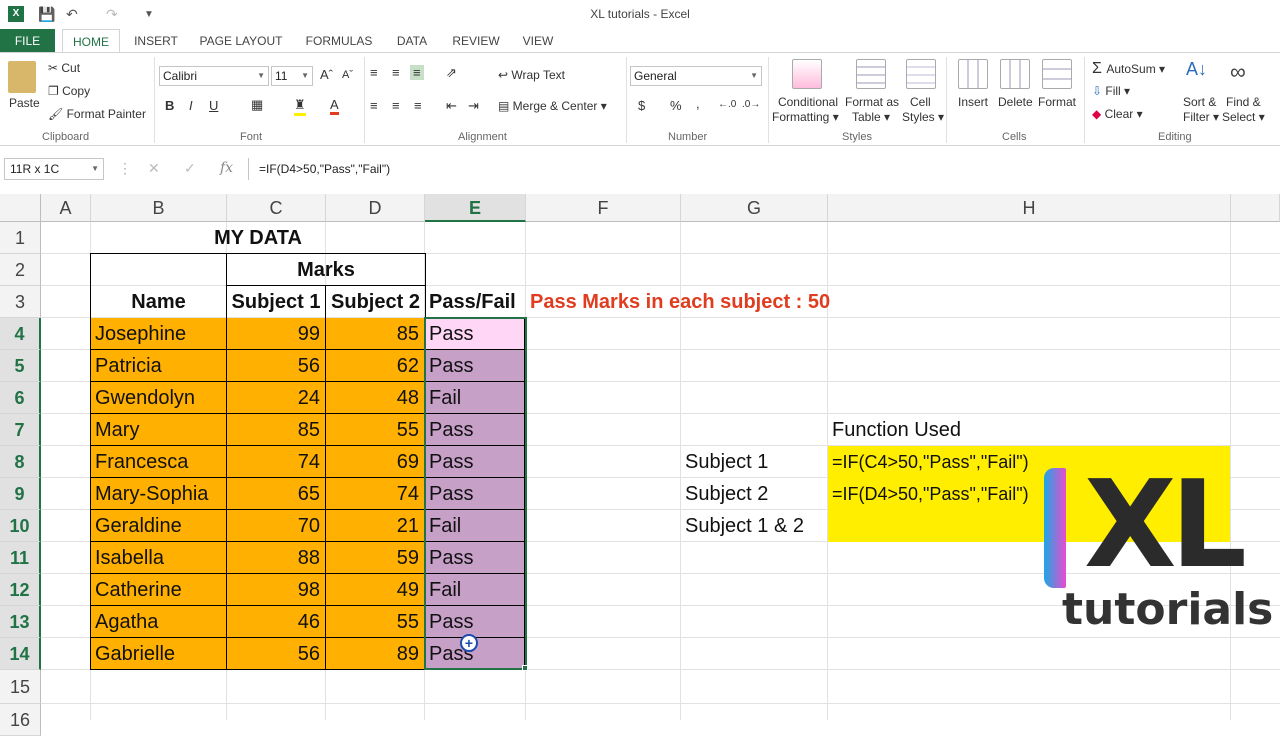  I want to click on name-cell: Gabrielle, so click(158, 654).